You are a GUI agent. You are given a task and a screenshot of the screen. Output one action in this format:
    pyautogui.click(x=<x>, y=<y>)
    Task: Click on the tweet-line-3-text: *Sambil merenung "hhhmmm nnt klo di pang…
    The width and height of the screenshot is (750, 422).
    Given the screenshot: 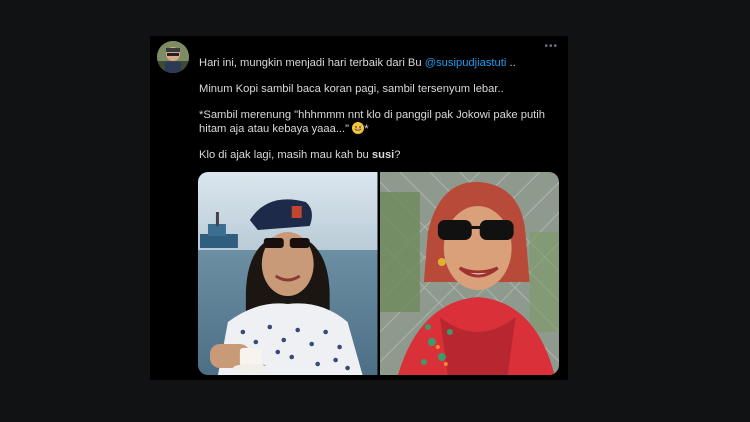 What is the action you would take?
    pyautogui.click(x=372, y=122)
    